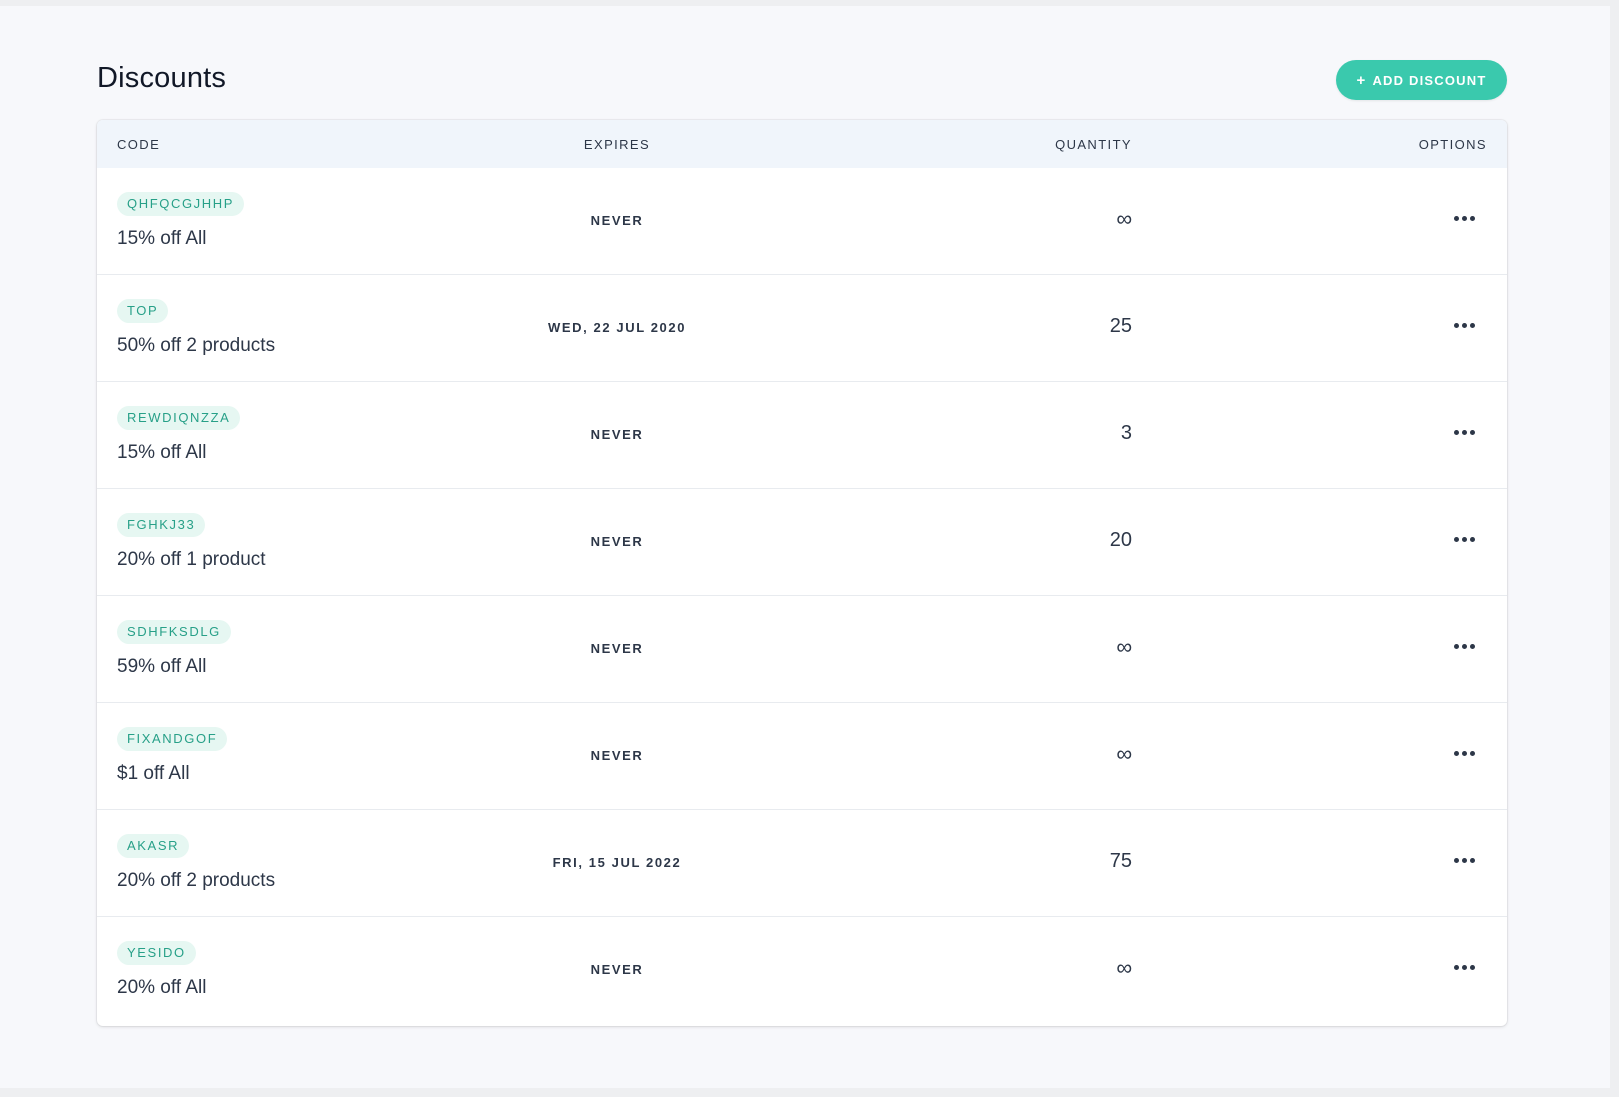 The image size is (1619, 1097). What do you see at coordinates (617, 144) in the screenshot?
I see `column-header-expires: EXPIRES` at bounding box center [617, 144].